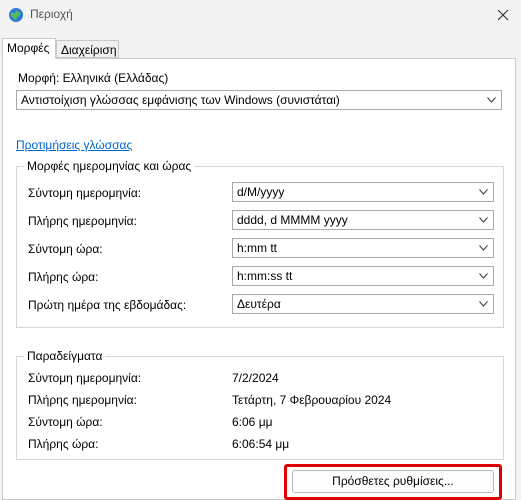  I want to click on long-date-select: dddd, d MMMM yyyy, so click(363, 220).